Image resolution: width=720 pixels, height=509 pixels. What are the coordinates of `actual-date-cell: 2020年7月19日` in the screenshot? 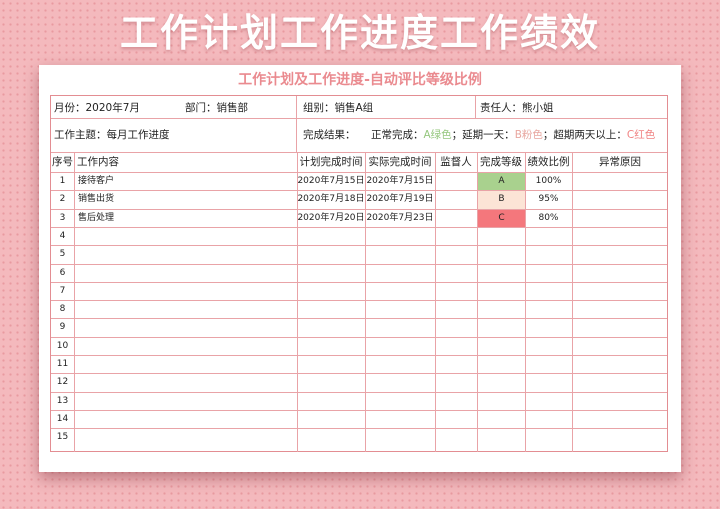 It's located at (400, 199).